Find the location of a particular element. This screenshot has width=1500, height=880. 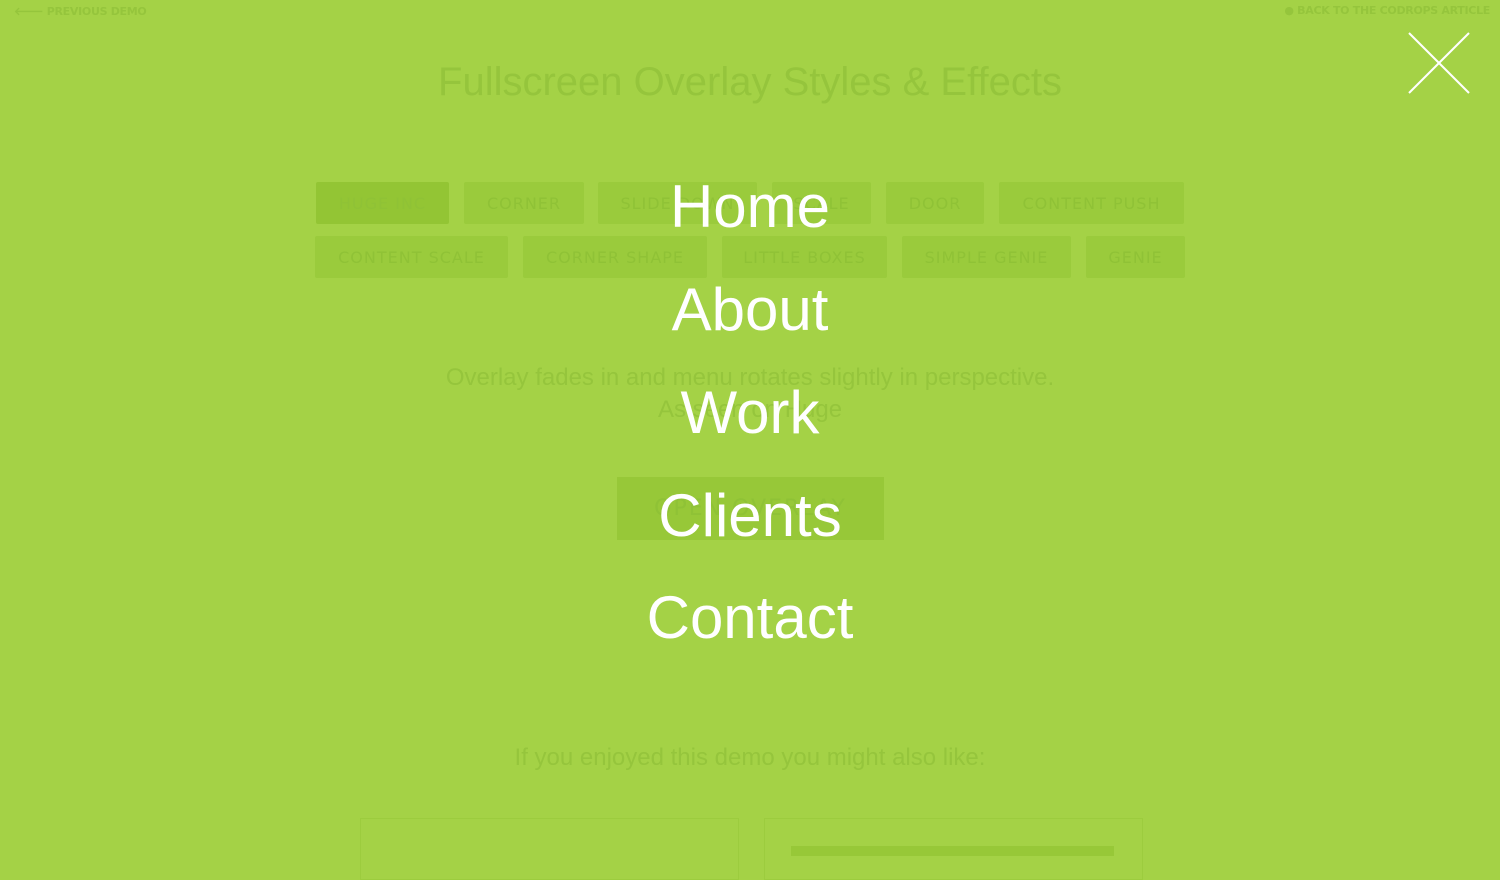

demo-button-simple-genie: SIMPLE GENIE is located at coordinates (986, 257).